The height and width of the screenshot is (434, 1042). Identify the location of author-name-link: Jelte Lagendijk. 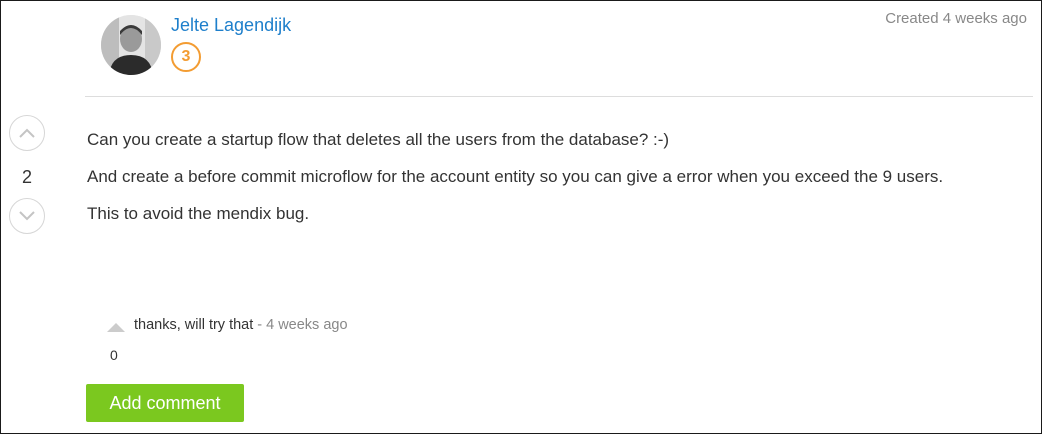
(231, 25).